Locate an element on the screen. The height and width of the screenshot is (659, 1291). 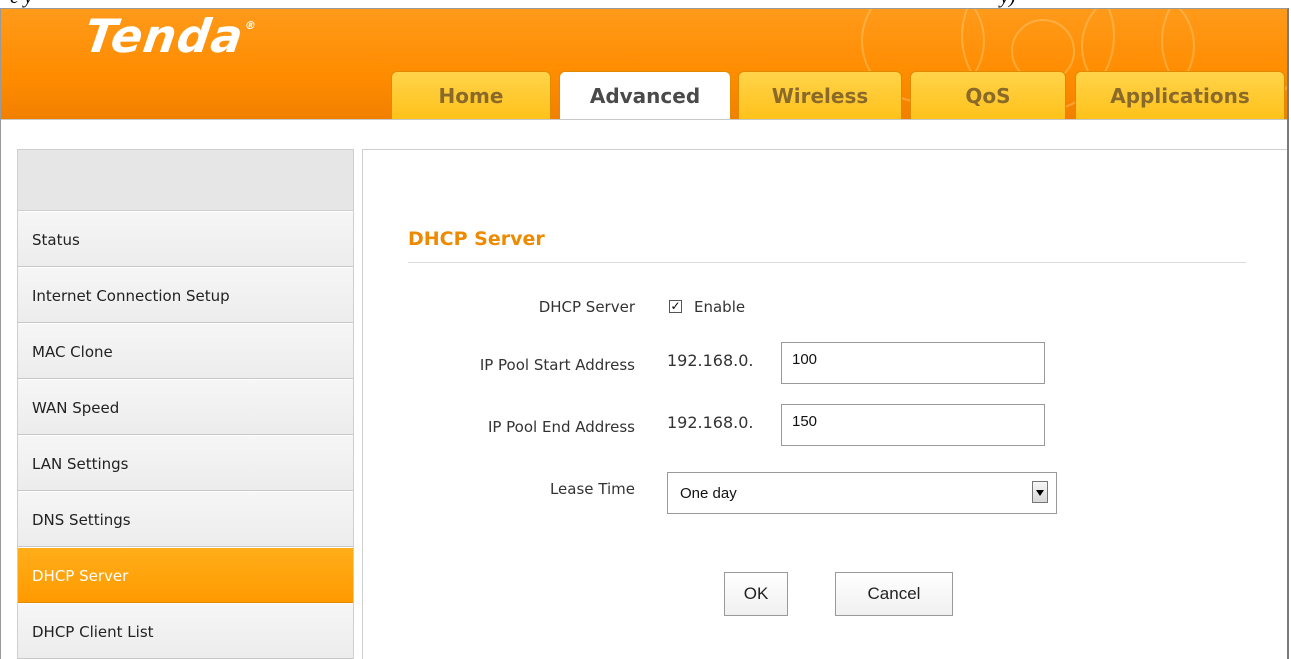
lease-time-value: One day is located at coordinates (708, 493).